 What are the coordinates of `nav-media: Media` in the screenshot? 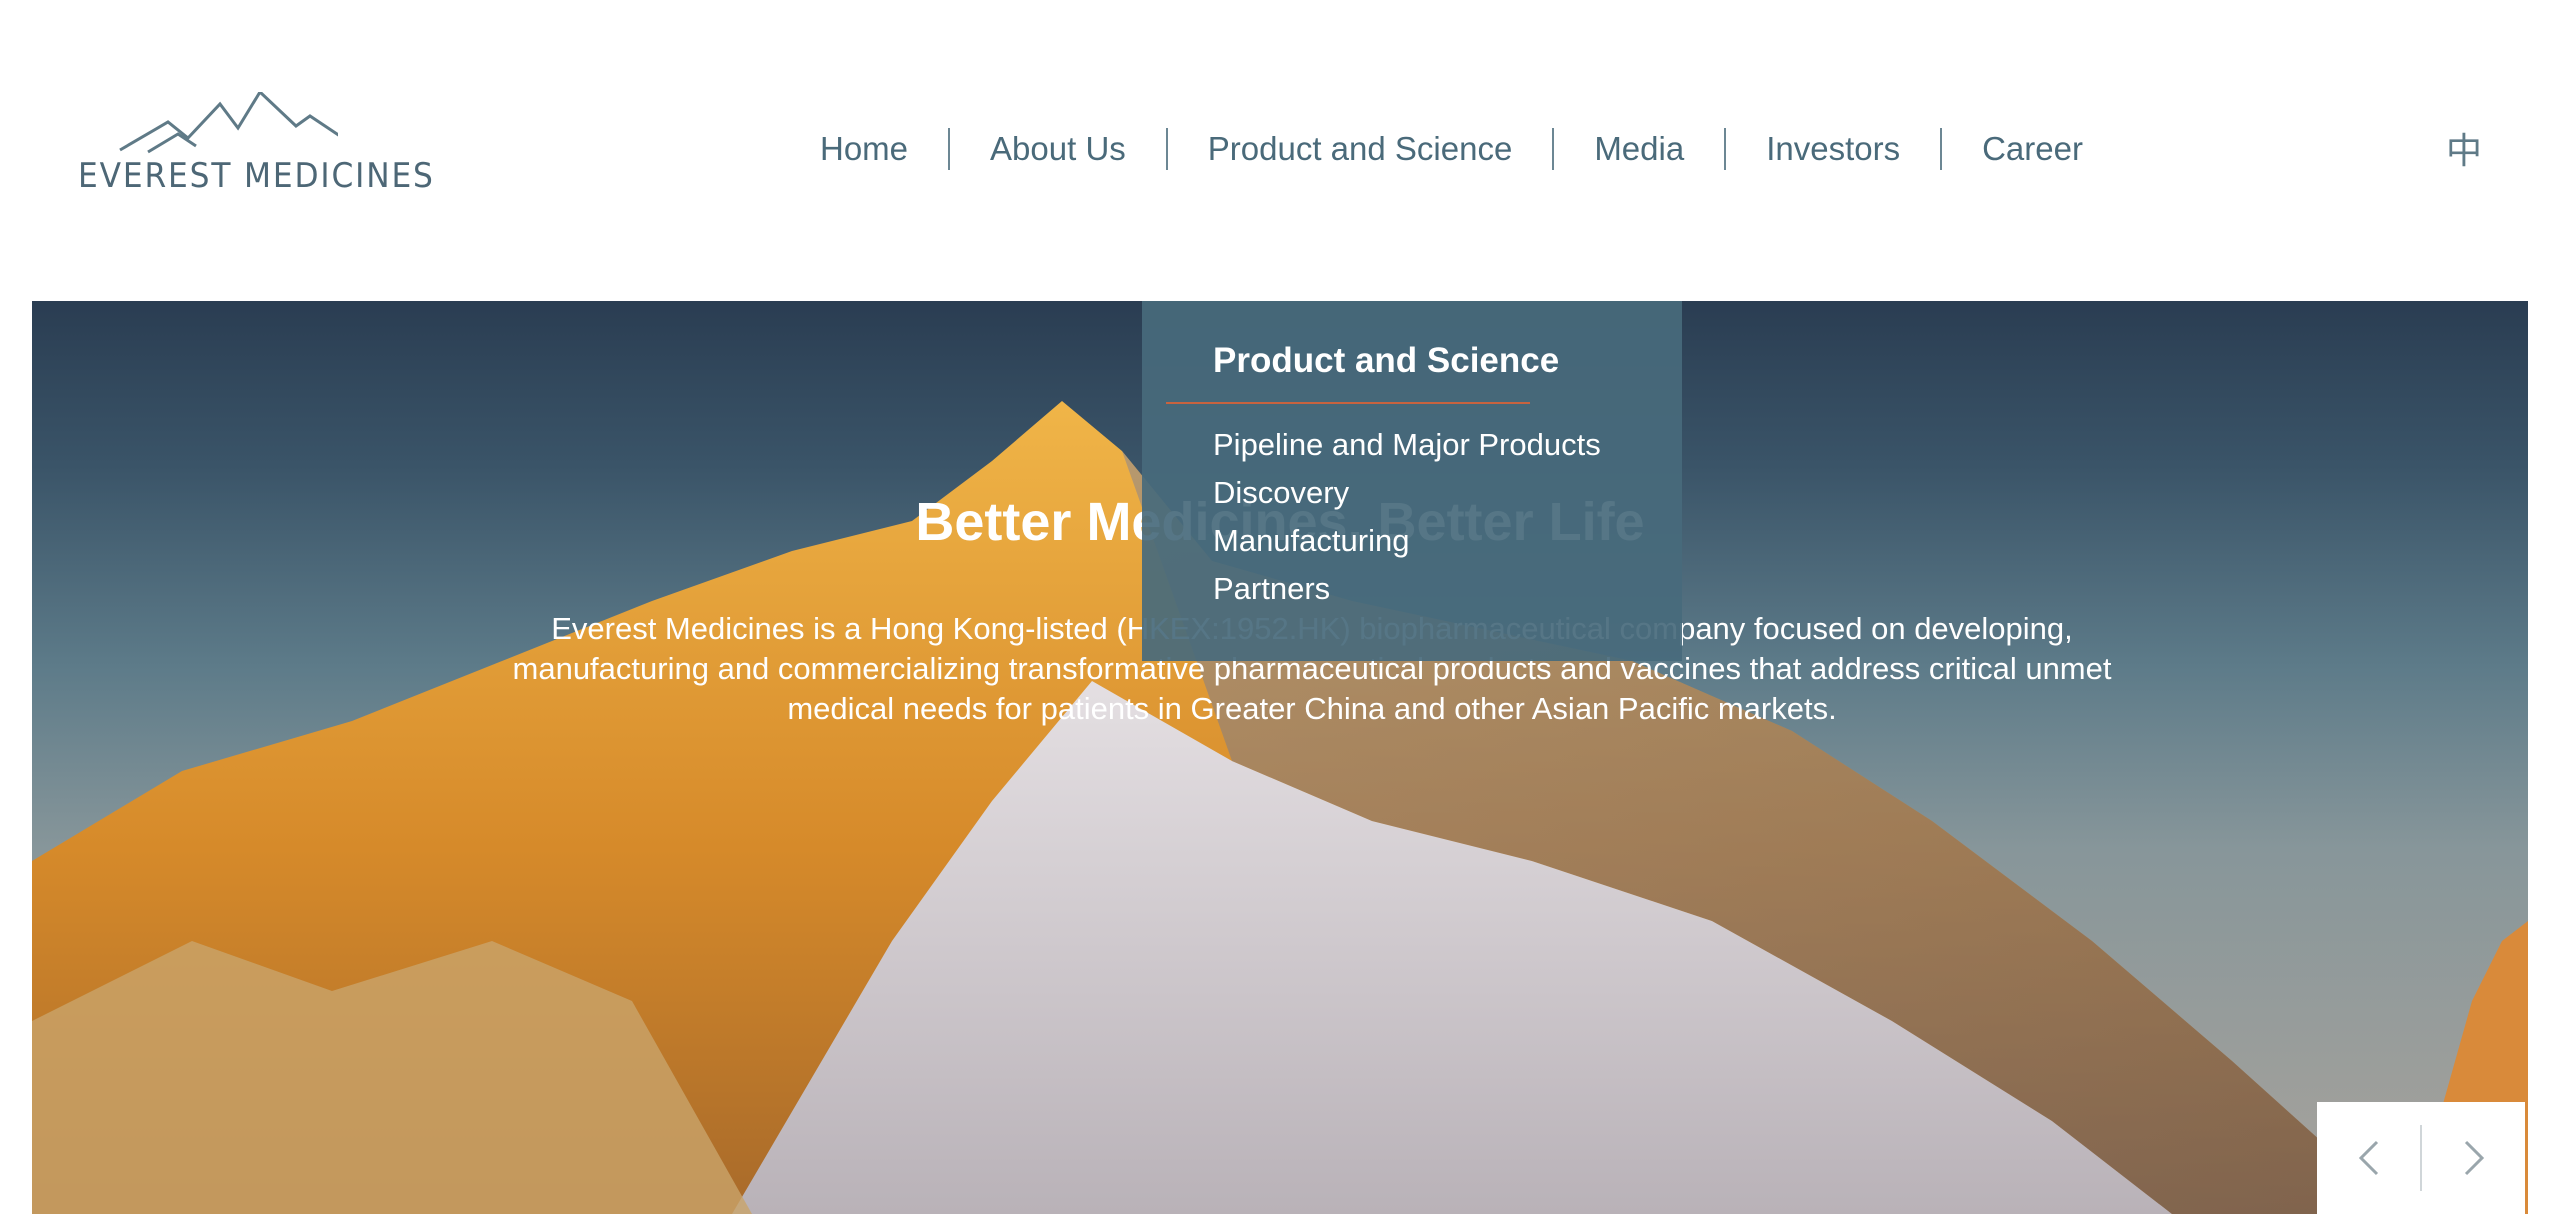 It's located at (1639, 149).